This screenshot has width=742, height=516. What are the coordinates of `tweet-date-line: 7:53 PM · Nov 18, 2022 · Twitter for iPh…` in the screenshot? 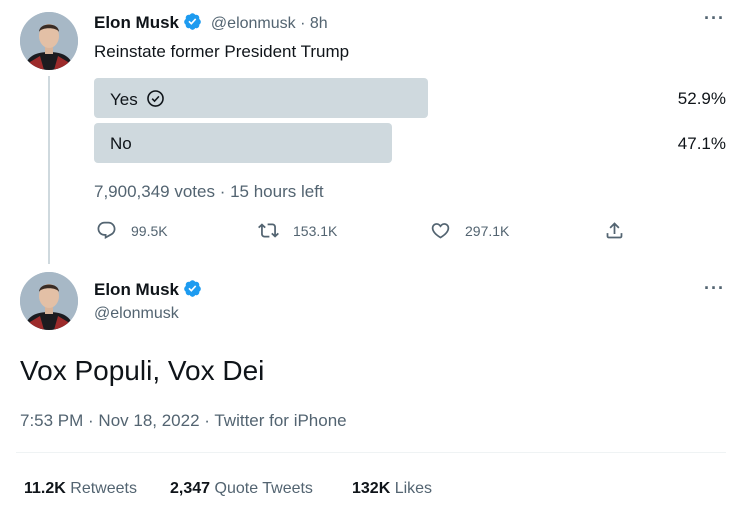 It's located at (183, 421).